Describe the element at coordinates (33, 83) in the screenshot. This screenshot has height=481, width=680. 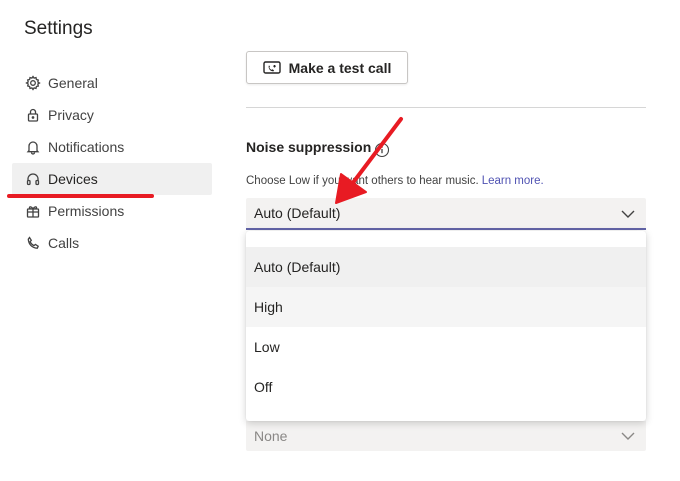
I see `gear-icon` at that location.